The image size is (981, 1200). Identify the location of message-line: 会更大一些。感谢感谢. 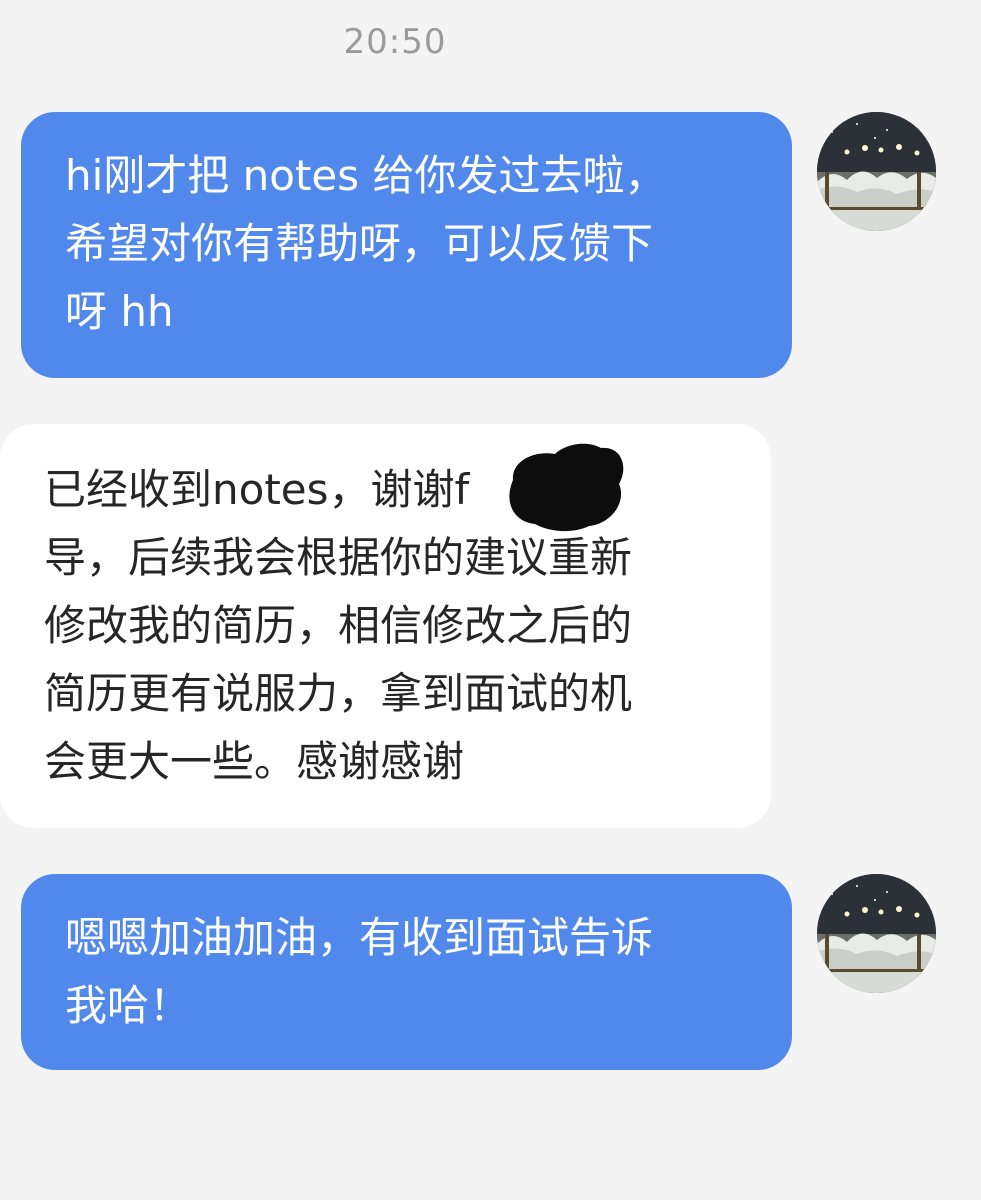
(254, 761).